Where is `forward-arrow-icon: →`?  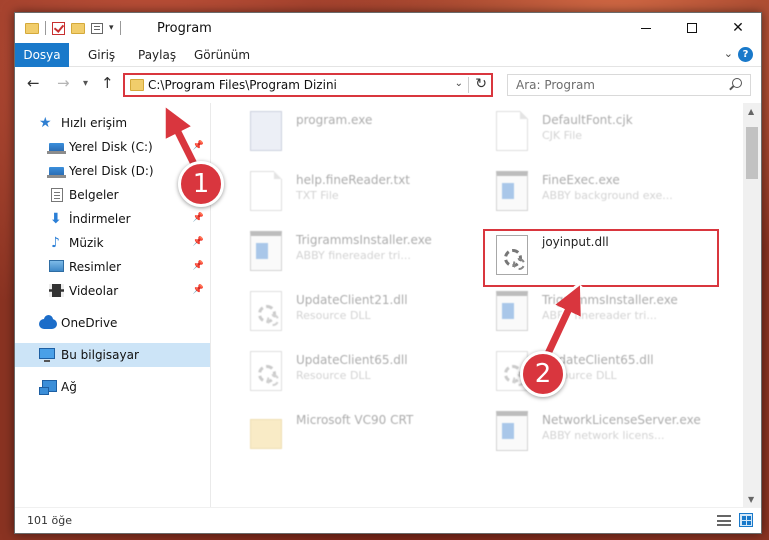 forward-arrow-icon: → is located at coordinates (63, 83).